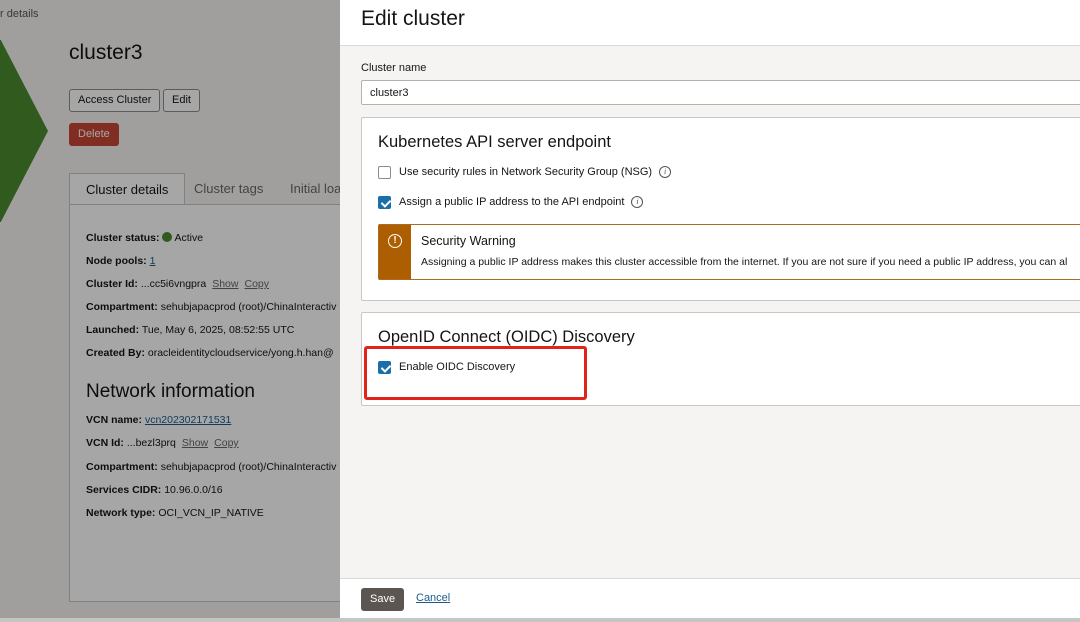  I want to click on cancel-link: Cancel, so click(433, 598).